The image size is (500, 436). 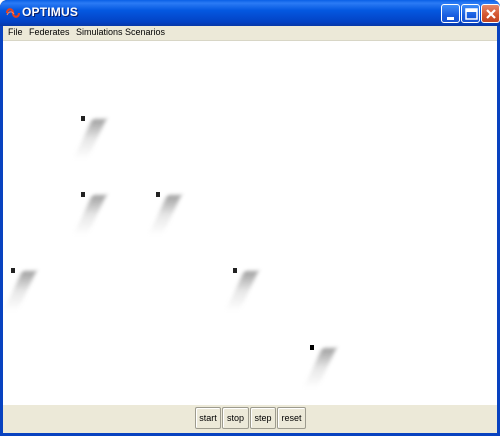 I want to click on menu-simulations: Simulations, so click(x=99, y=32).